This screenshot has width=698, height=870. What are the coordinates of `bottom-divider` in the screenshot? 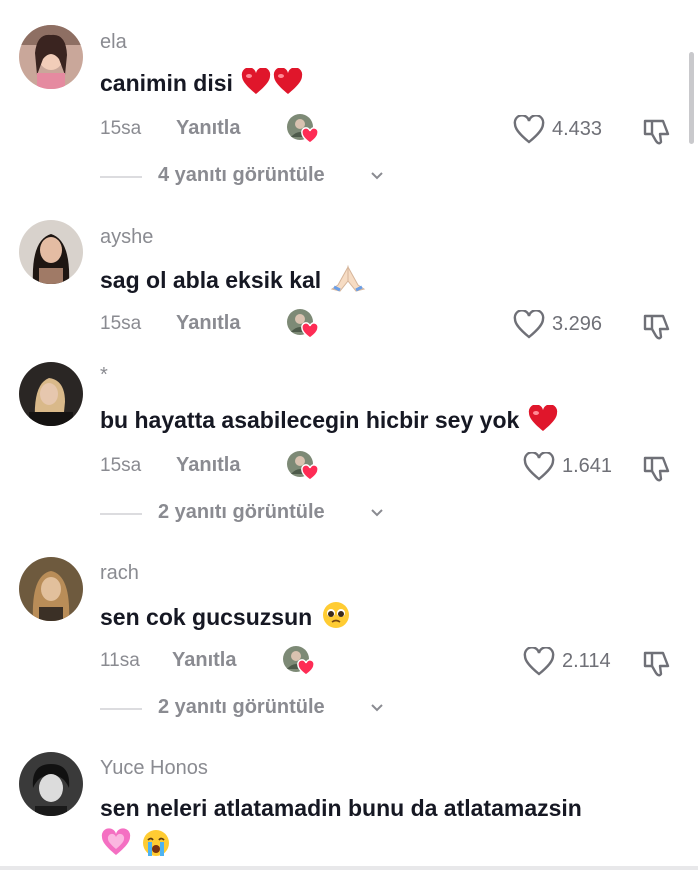 It's located at (349, 868).